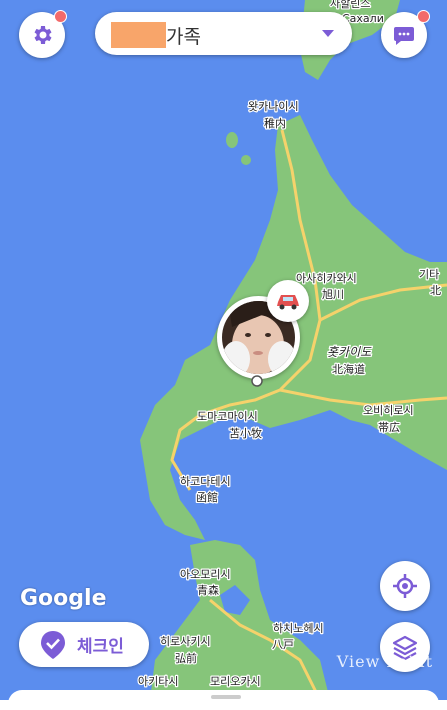  What do you see at coordinates (389, 427) in the screenshot?
I see `map-label-obihiro-jp: 帯広` at bounding box center [389, 427].